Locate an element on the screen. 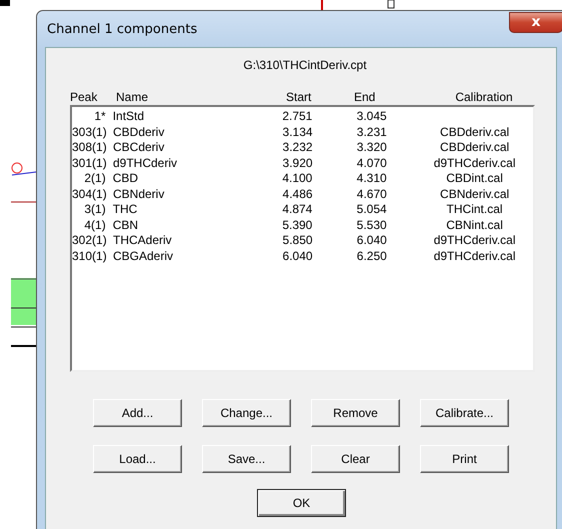 The width and height of the screenshot is (562, 529). table-cell-text: 5.530 is located at coordinates (372, 225).